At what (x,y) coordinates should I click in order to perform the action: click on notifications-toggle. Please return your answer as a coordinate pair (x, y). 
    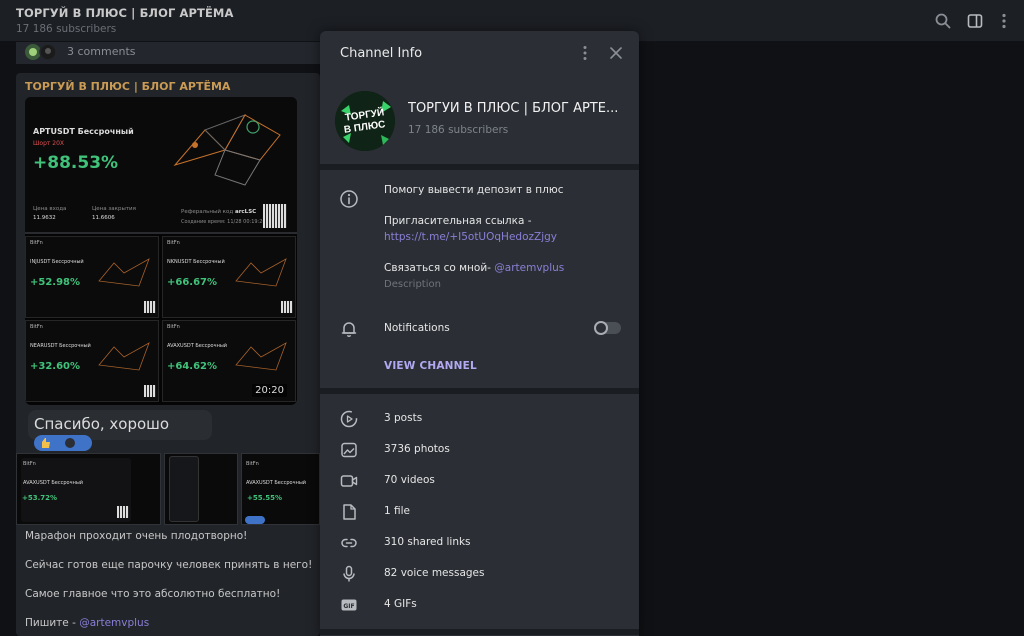
    Looking at the image, I should click on (607, 328).